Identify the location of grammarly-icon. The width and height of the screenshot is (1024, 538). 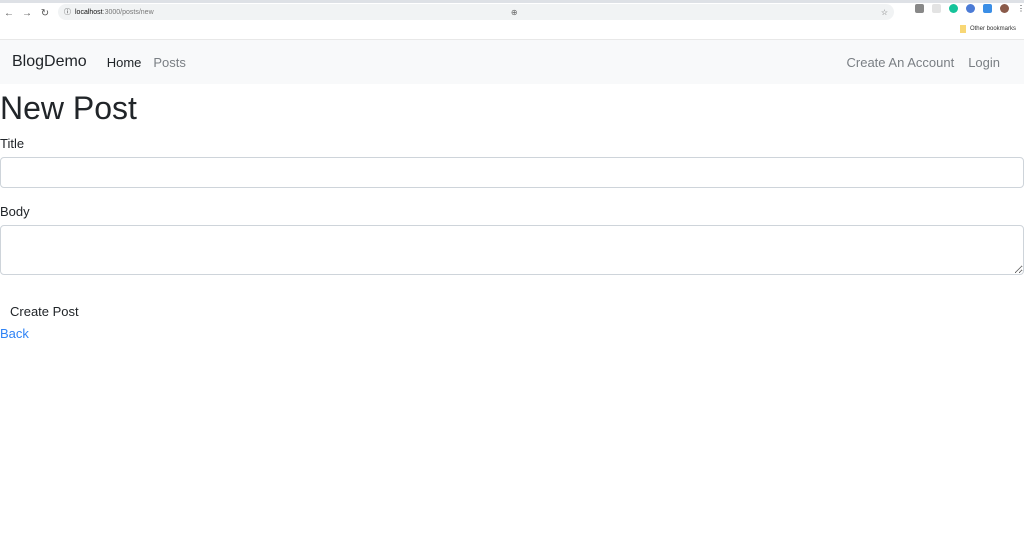
(953, 8).